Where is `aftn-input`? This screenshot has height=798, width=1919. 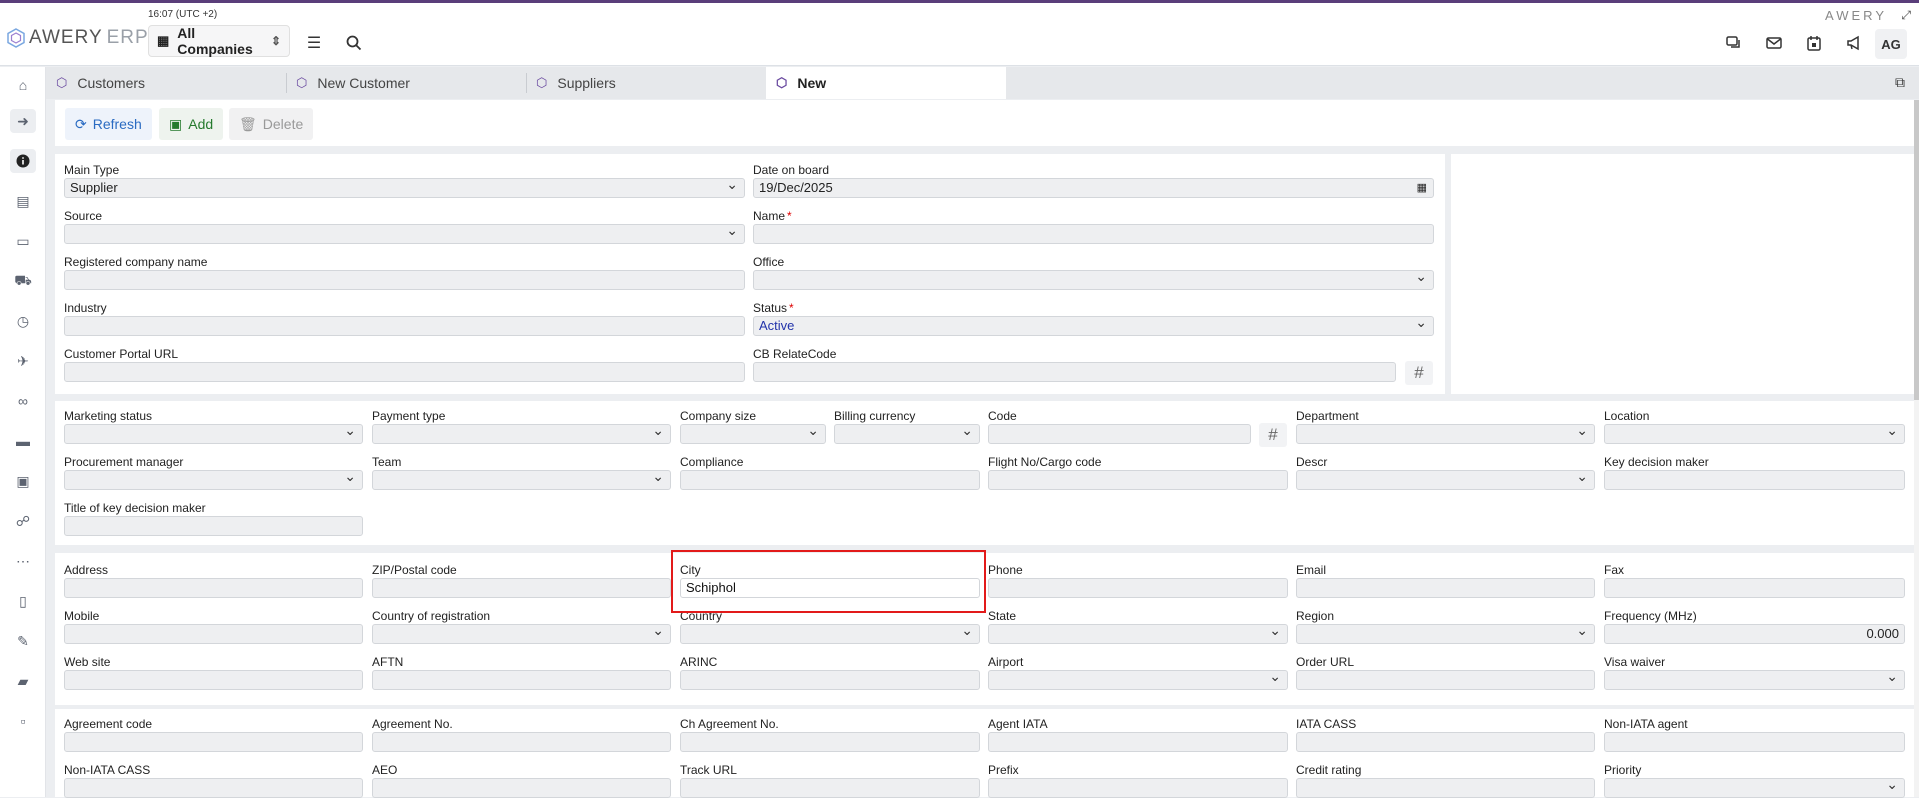 aftn-input is located at coordinates (521, 680).